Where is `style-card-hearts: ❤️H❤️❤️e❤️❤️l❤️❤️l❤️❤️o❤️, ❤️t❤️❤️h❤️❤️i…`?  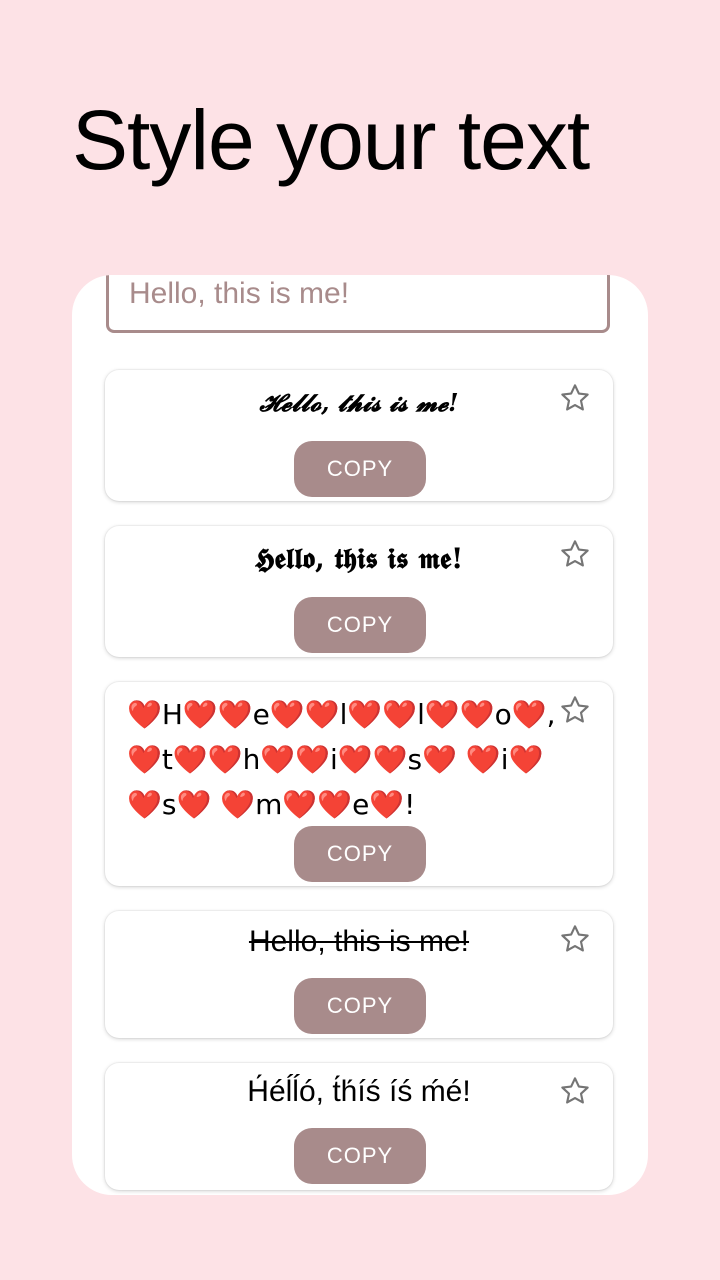 style-card-hearts: ❤️H❤️❤️e❤️❤️l❤️❤️l❤️❤️o❤️, ❤️t❤️❤️h❤️❤️i… is located at coordinates (359, 784).